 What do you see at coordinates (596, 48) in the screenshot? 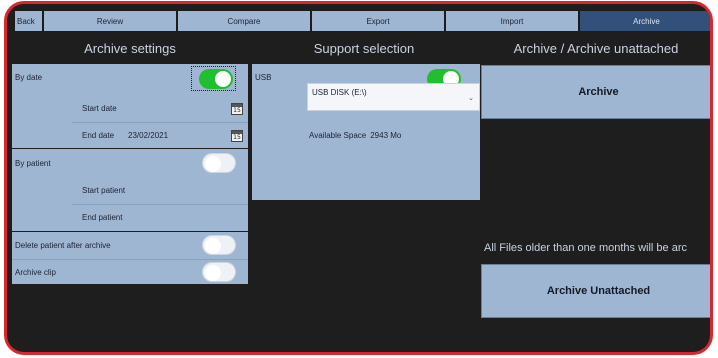
I see `archive-panel-title: Archive / Archive unattached` at bounding box center [596, 48].